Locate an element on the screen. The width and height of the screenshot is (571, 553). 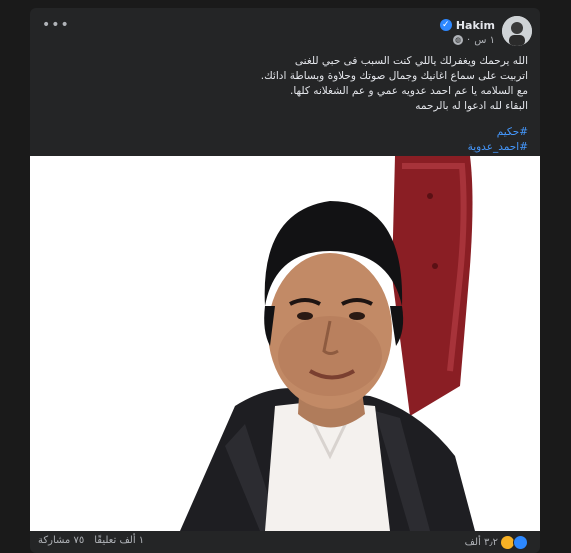
author-avatar is located at coordinates (517, 31).